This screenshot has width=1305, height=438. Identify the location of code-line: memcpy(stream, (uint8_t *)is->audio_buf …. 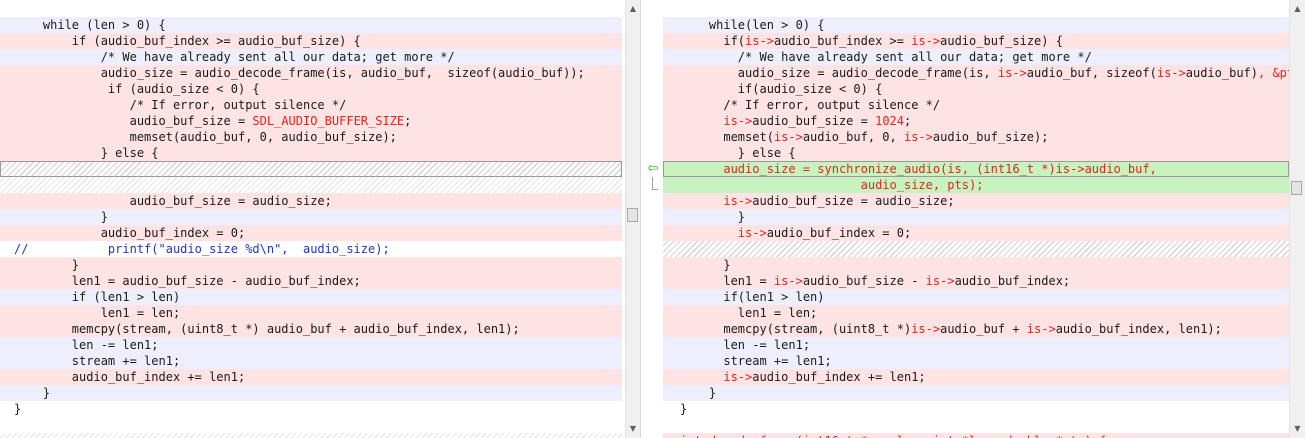
(976, 329).